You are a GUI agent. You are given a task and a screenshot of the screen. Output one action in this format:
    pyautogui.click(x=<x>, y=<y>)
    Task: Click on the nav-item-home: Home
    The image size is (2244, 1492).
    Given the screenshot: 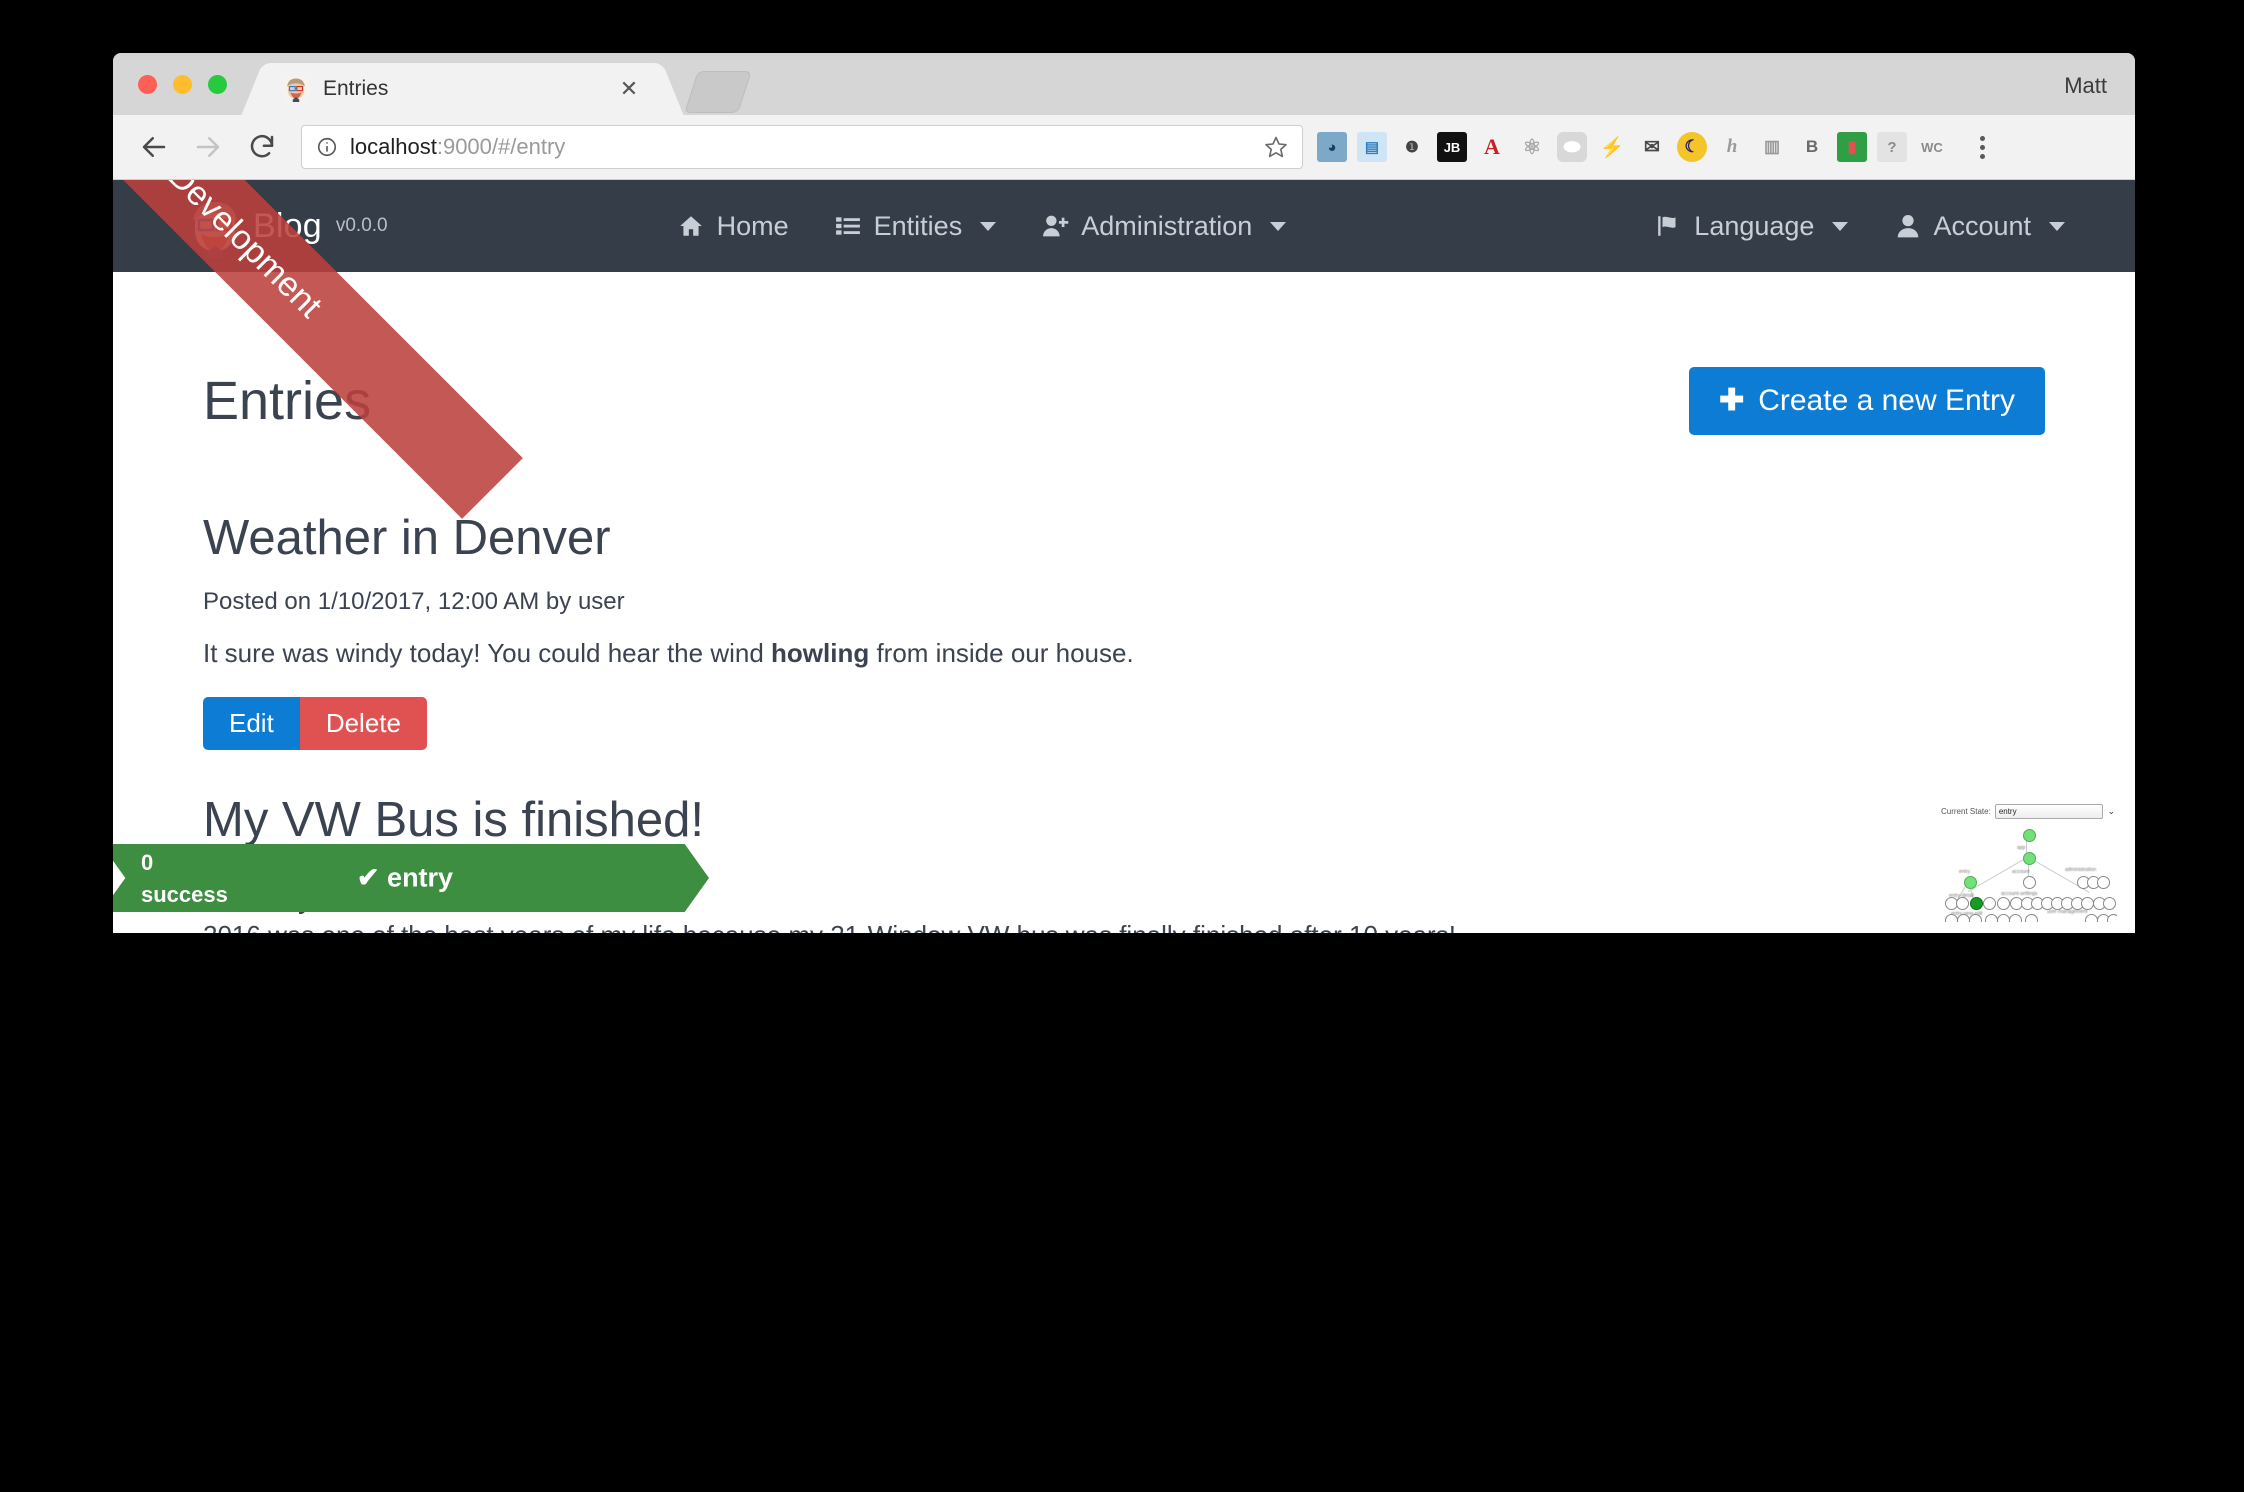 What is the action you would take?
    pyautogui.click(x=733, y=226)
    